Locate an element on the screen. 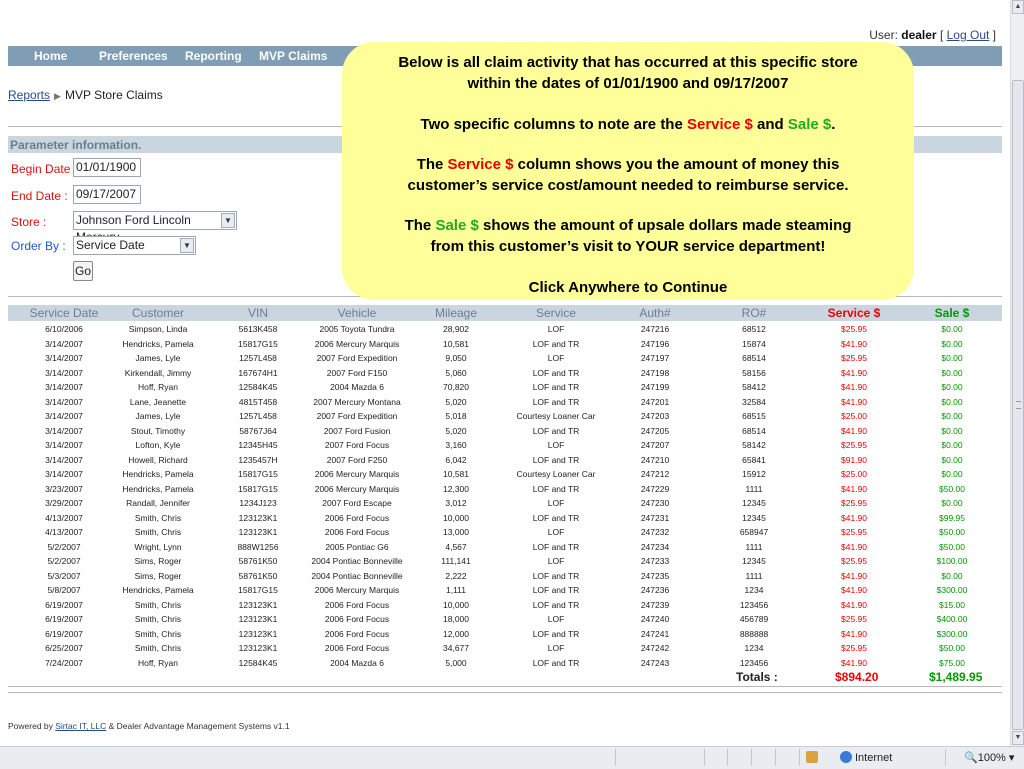  cell-mileage: 12,000 is located at coordinates (456, 633).